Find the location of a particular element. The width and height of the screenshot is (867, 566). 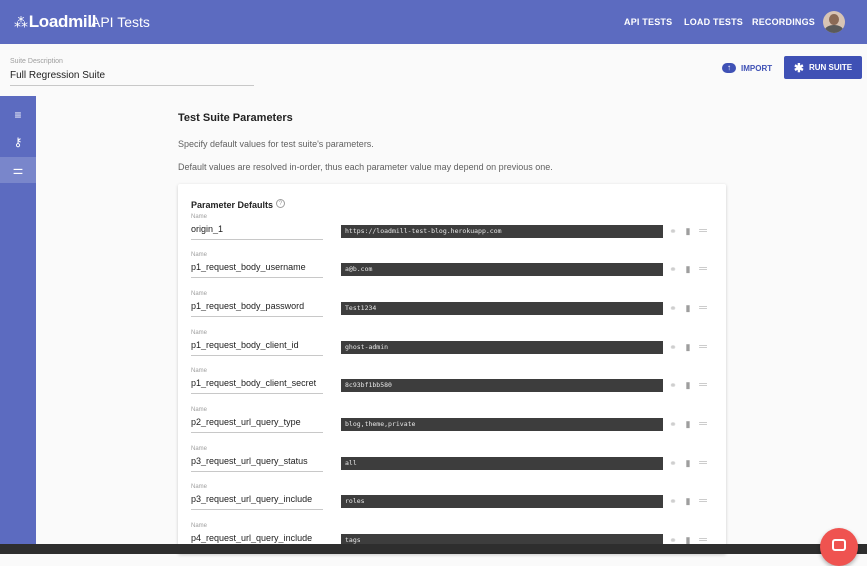

sidebar: ≡ ⚷ ⚌ is located at coordinates (18, 325).